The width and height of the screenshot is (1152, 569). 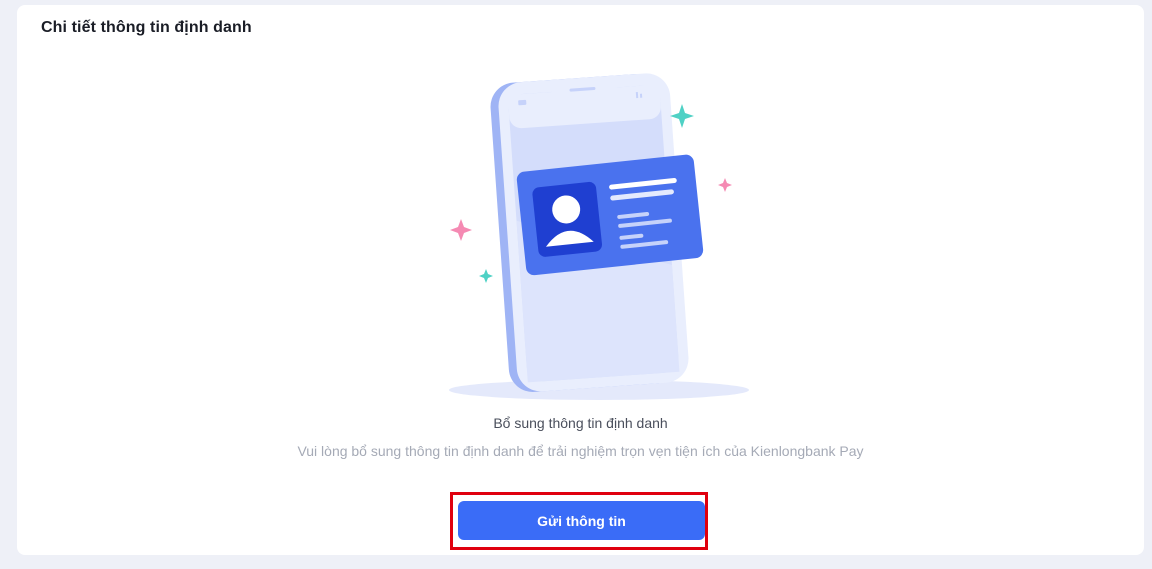 What do you see at coordinates (581, 520) in the screenshot?
I see `submit-info-button: Gửi thông tin` at bounding box center [581, 520].